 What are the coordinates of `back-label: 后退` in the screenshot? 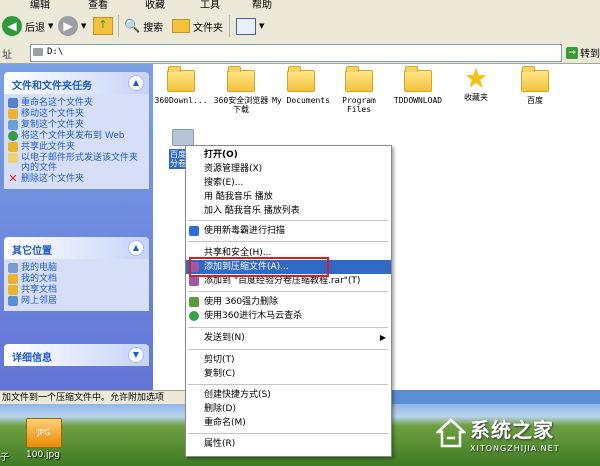 It's located at (35, 28).